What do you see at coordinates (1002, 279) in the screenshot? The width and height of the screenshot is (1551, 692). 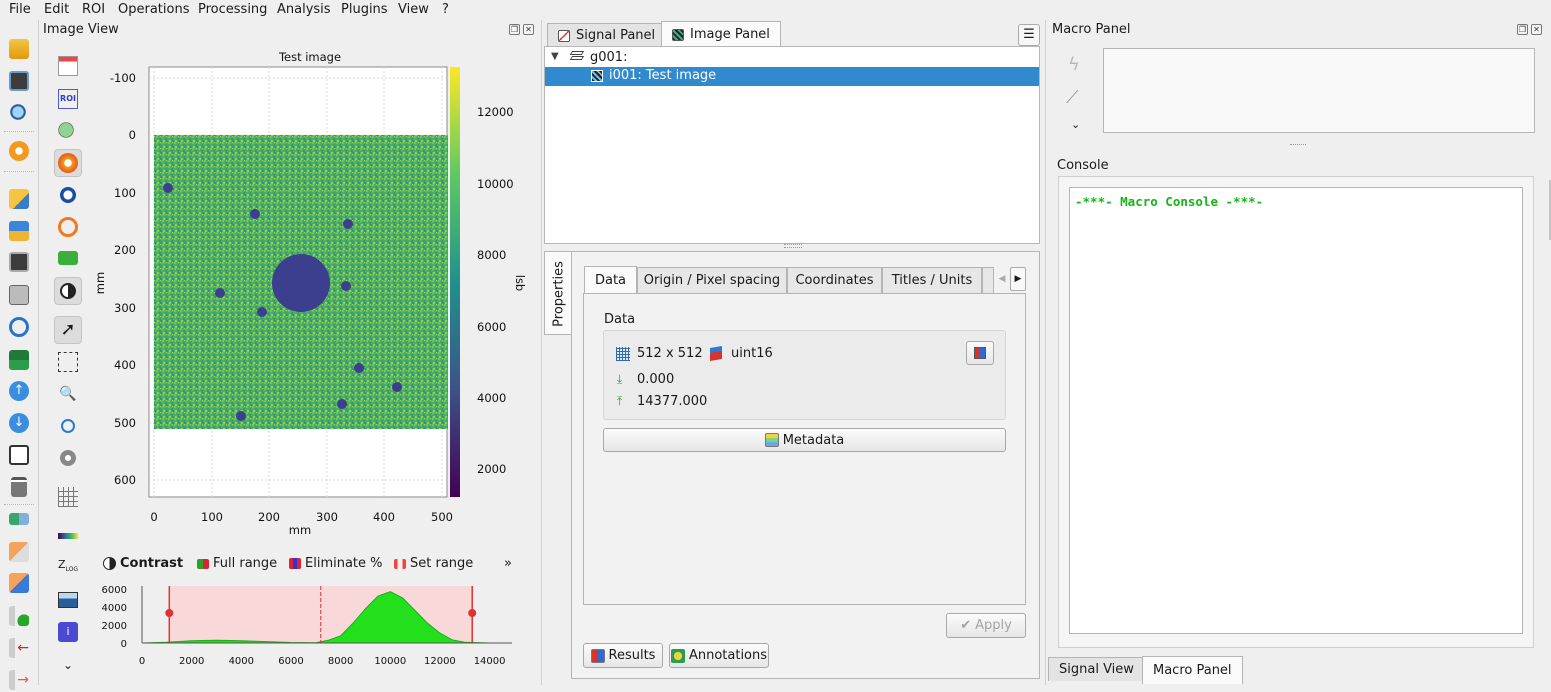 I see `tab-scroll-left-icon: ◀` at bounding box center [1002, 279].